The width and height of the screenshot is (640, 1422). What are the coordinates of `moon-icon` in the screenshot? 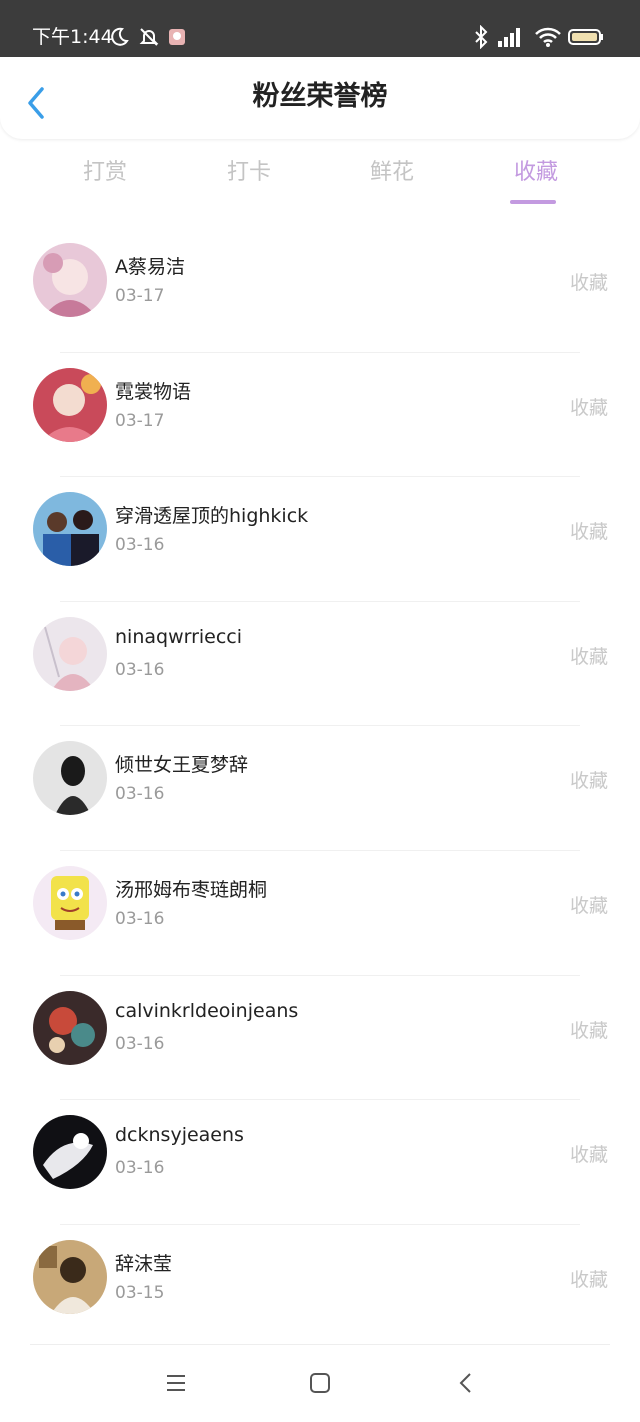 It's located at (119, 37).